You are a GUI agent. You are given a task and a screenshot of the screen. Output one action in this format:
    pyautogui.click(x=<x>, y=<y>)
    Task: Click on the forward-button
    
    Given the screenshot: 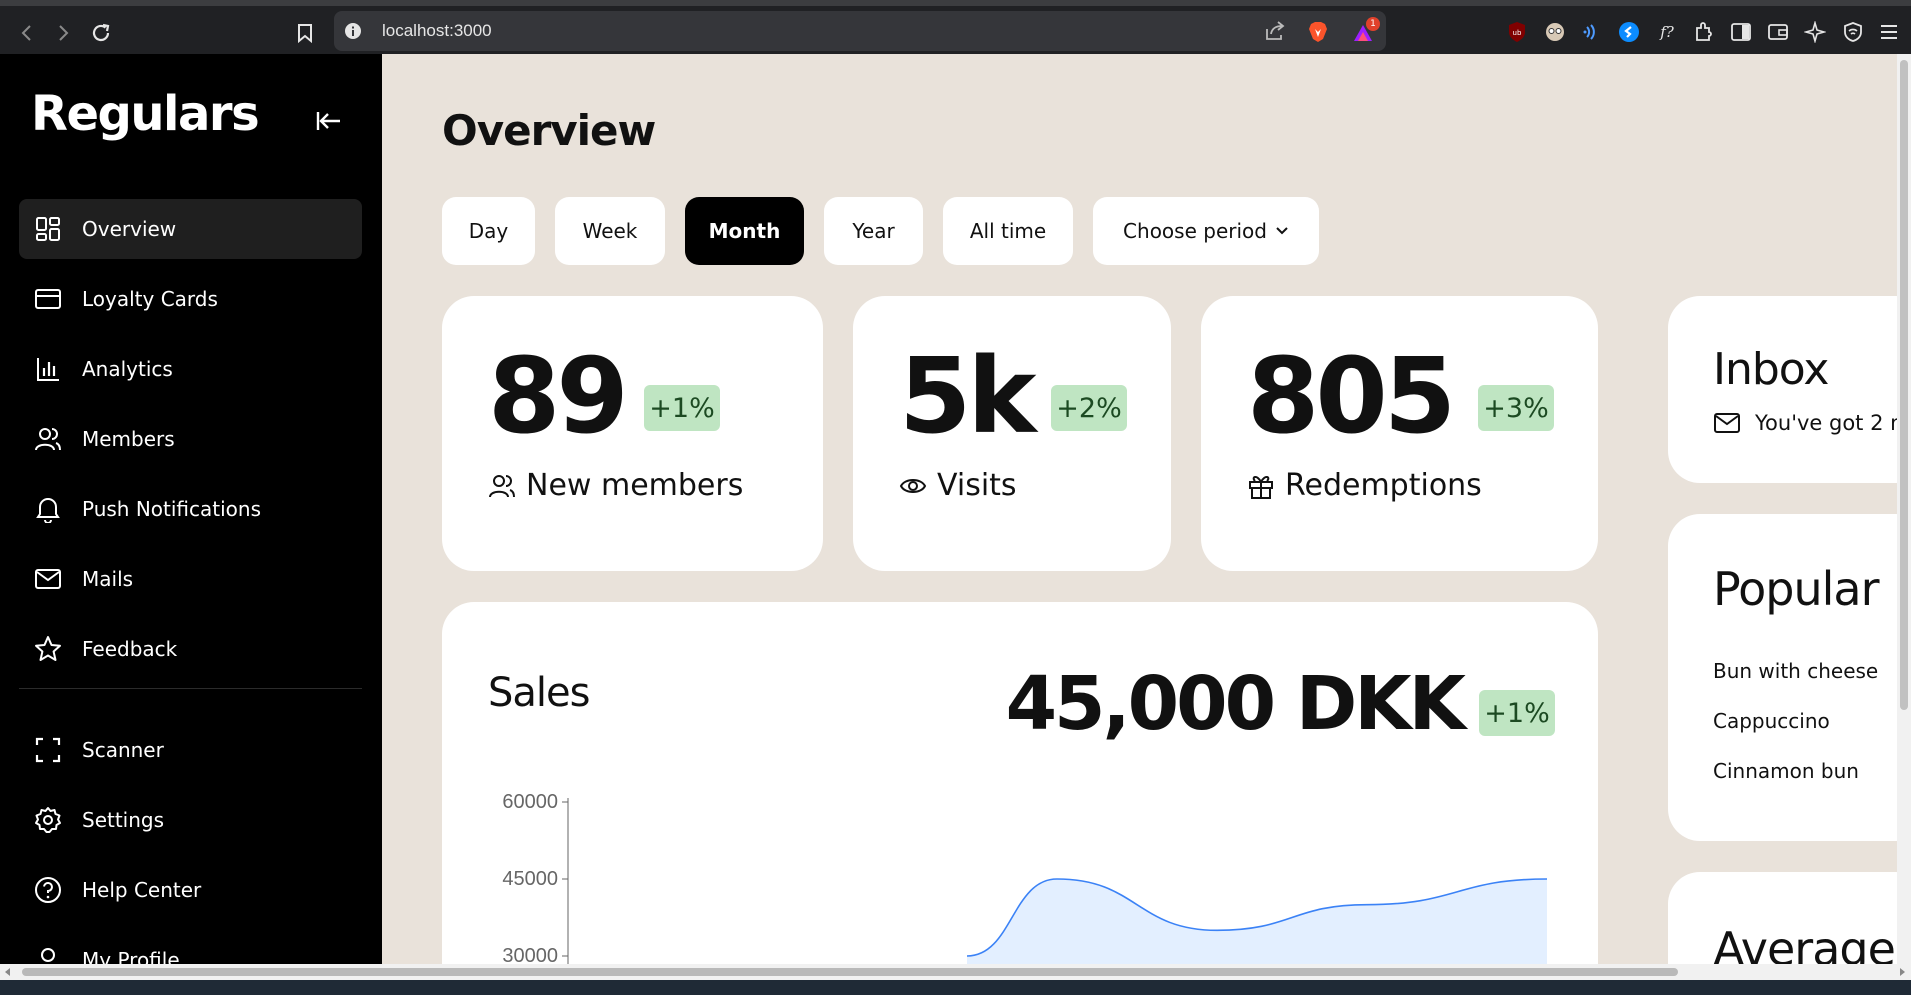 What is the action you would take?
    pyautogui.click(x=63, y=33)
    